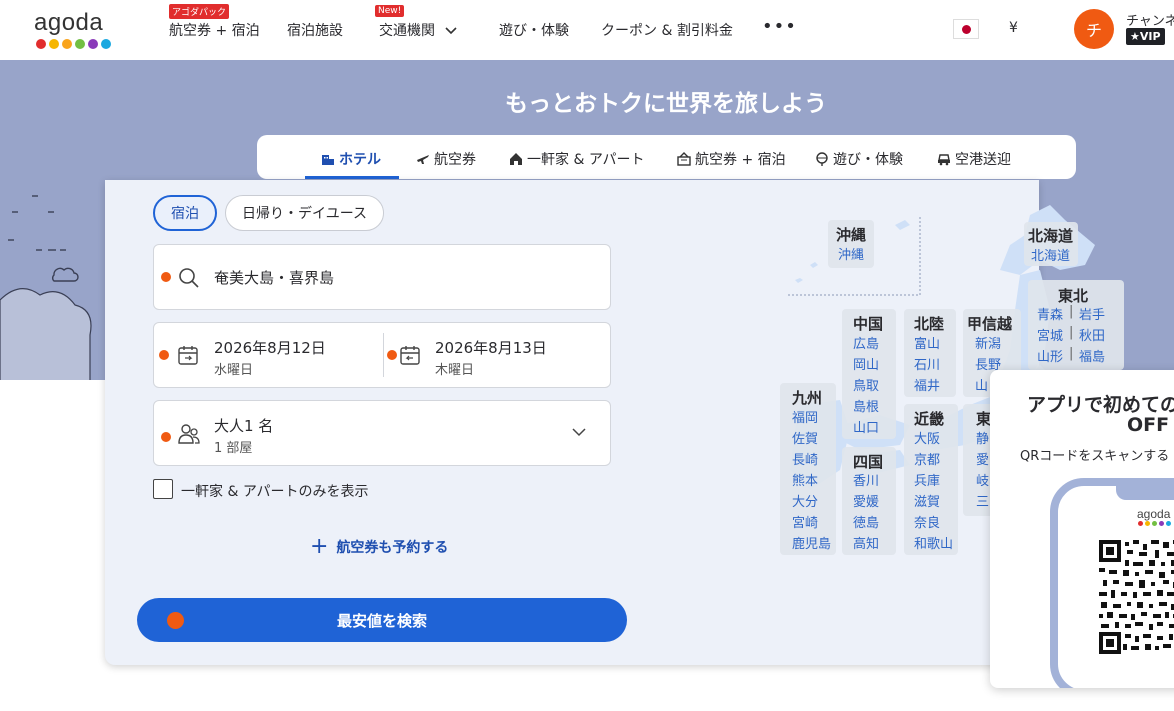 This screenshot has height=711, width=1174. Describe the element at coordinates (851, 234) in the screenshot. I see `region-okinawa-name: 沖縄` at that location.